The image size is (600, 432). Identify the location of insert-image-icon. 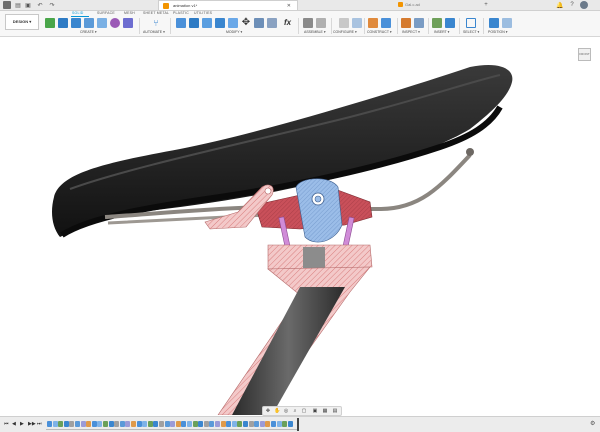
(450, 23).